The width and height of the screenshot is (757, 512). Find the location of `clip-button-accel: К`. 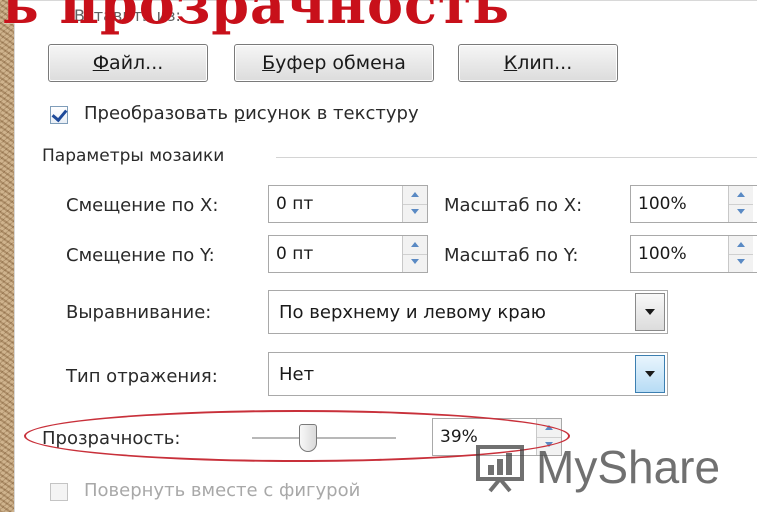

clip-button-accel: К is located at coordinates (510, 63).